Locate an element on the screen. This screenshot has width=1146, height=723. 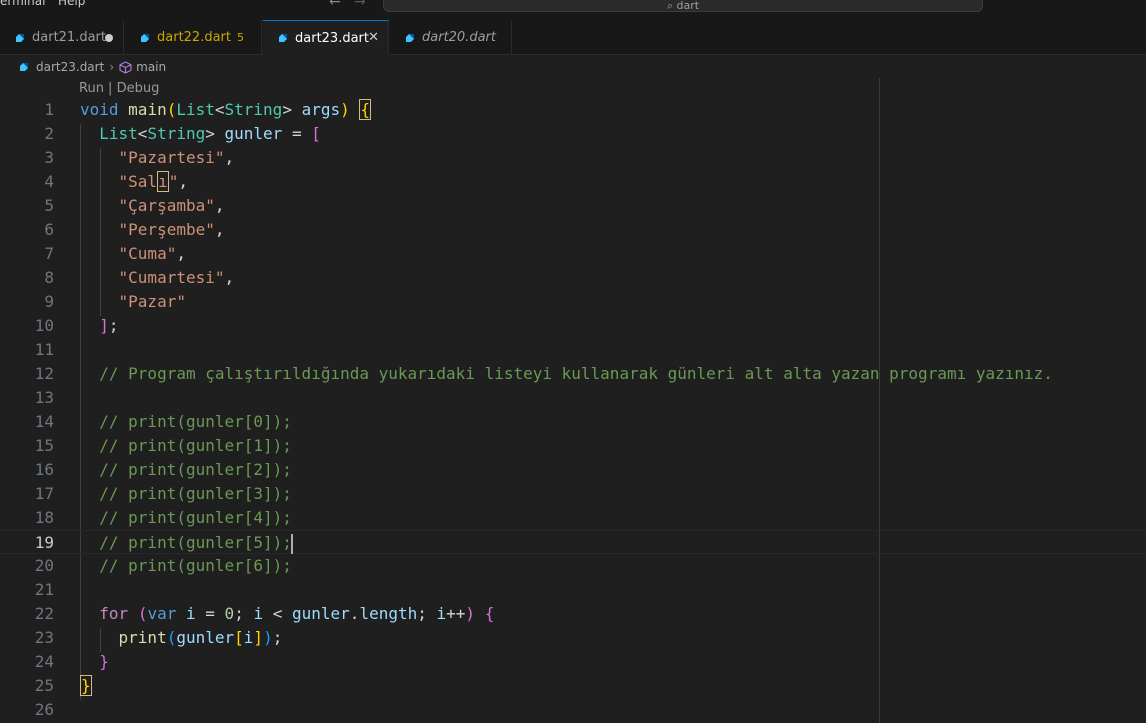
code-line-14: 14 // print(gunler[0]); is located at coordinates (163, 421).